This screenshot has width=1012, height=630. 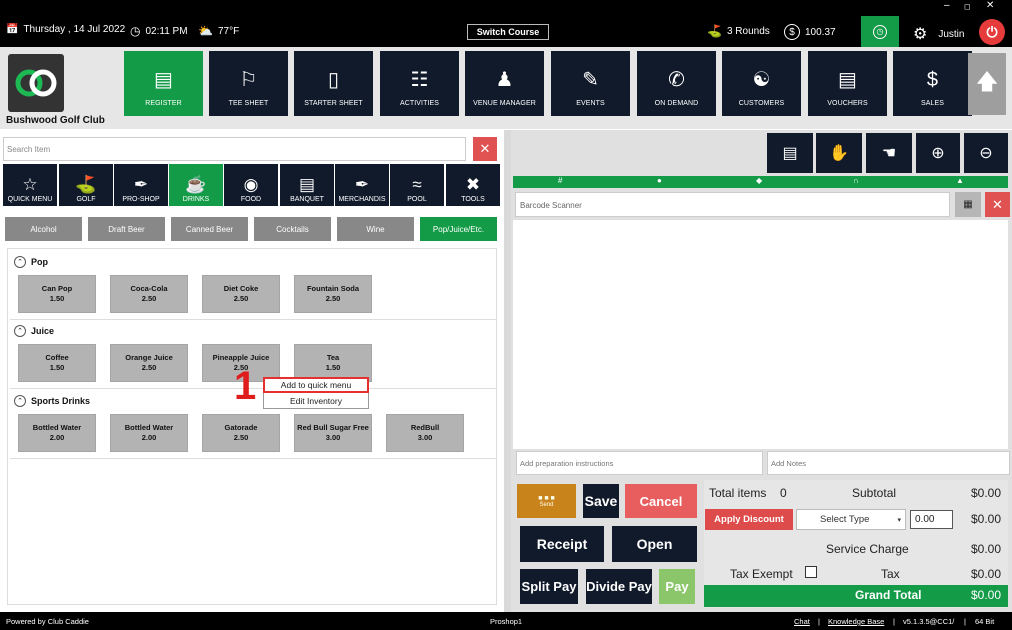 I want to click on receipt-button: Receipt, so click(x=562, y=544).